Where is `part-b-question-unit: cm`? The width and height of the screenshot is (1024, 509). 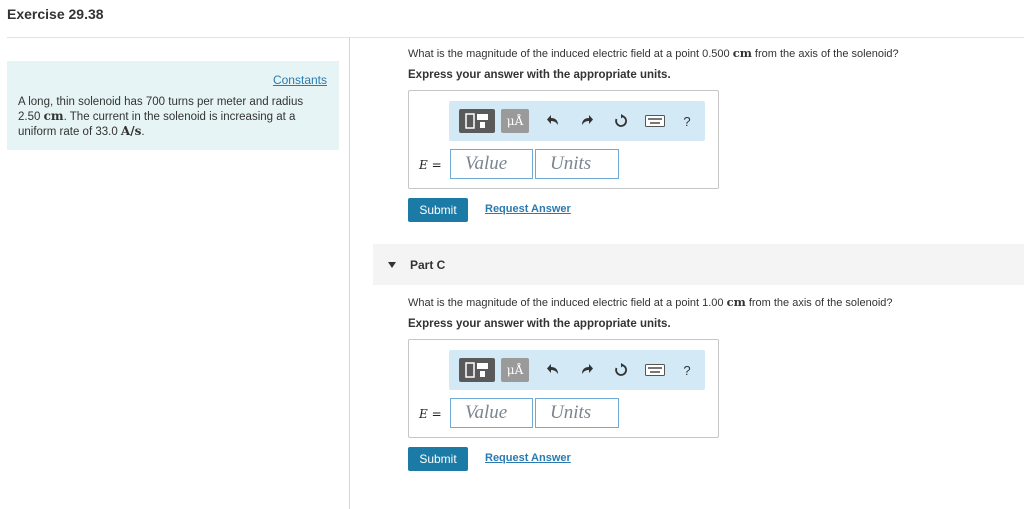
part-b-question-unit: cm is located at coordinates (742, 53).